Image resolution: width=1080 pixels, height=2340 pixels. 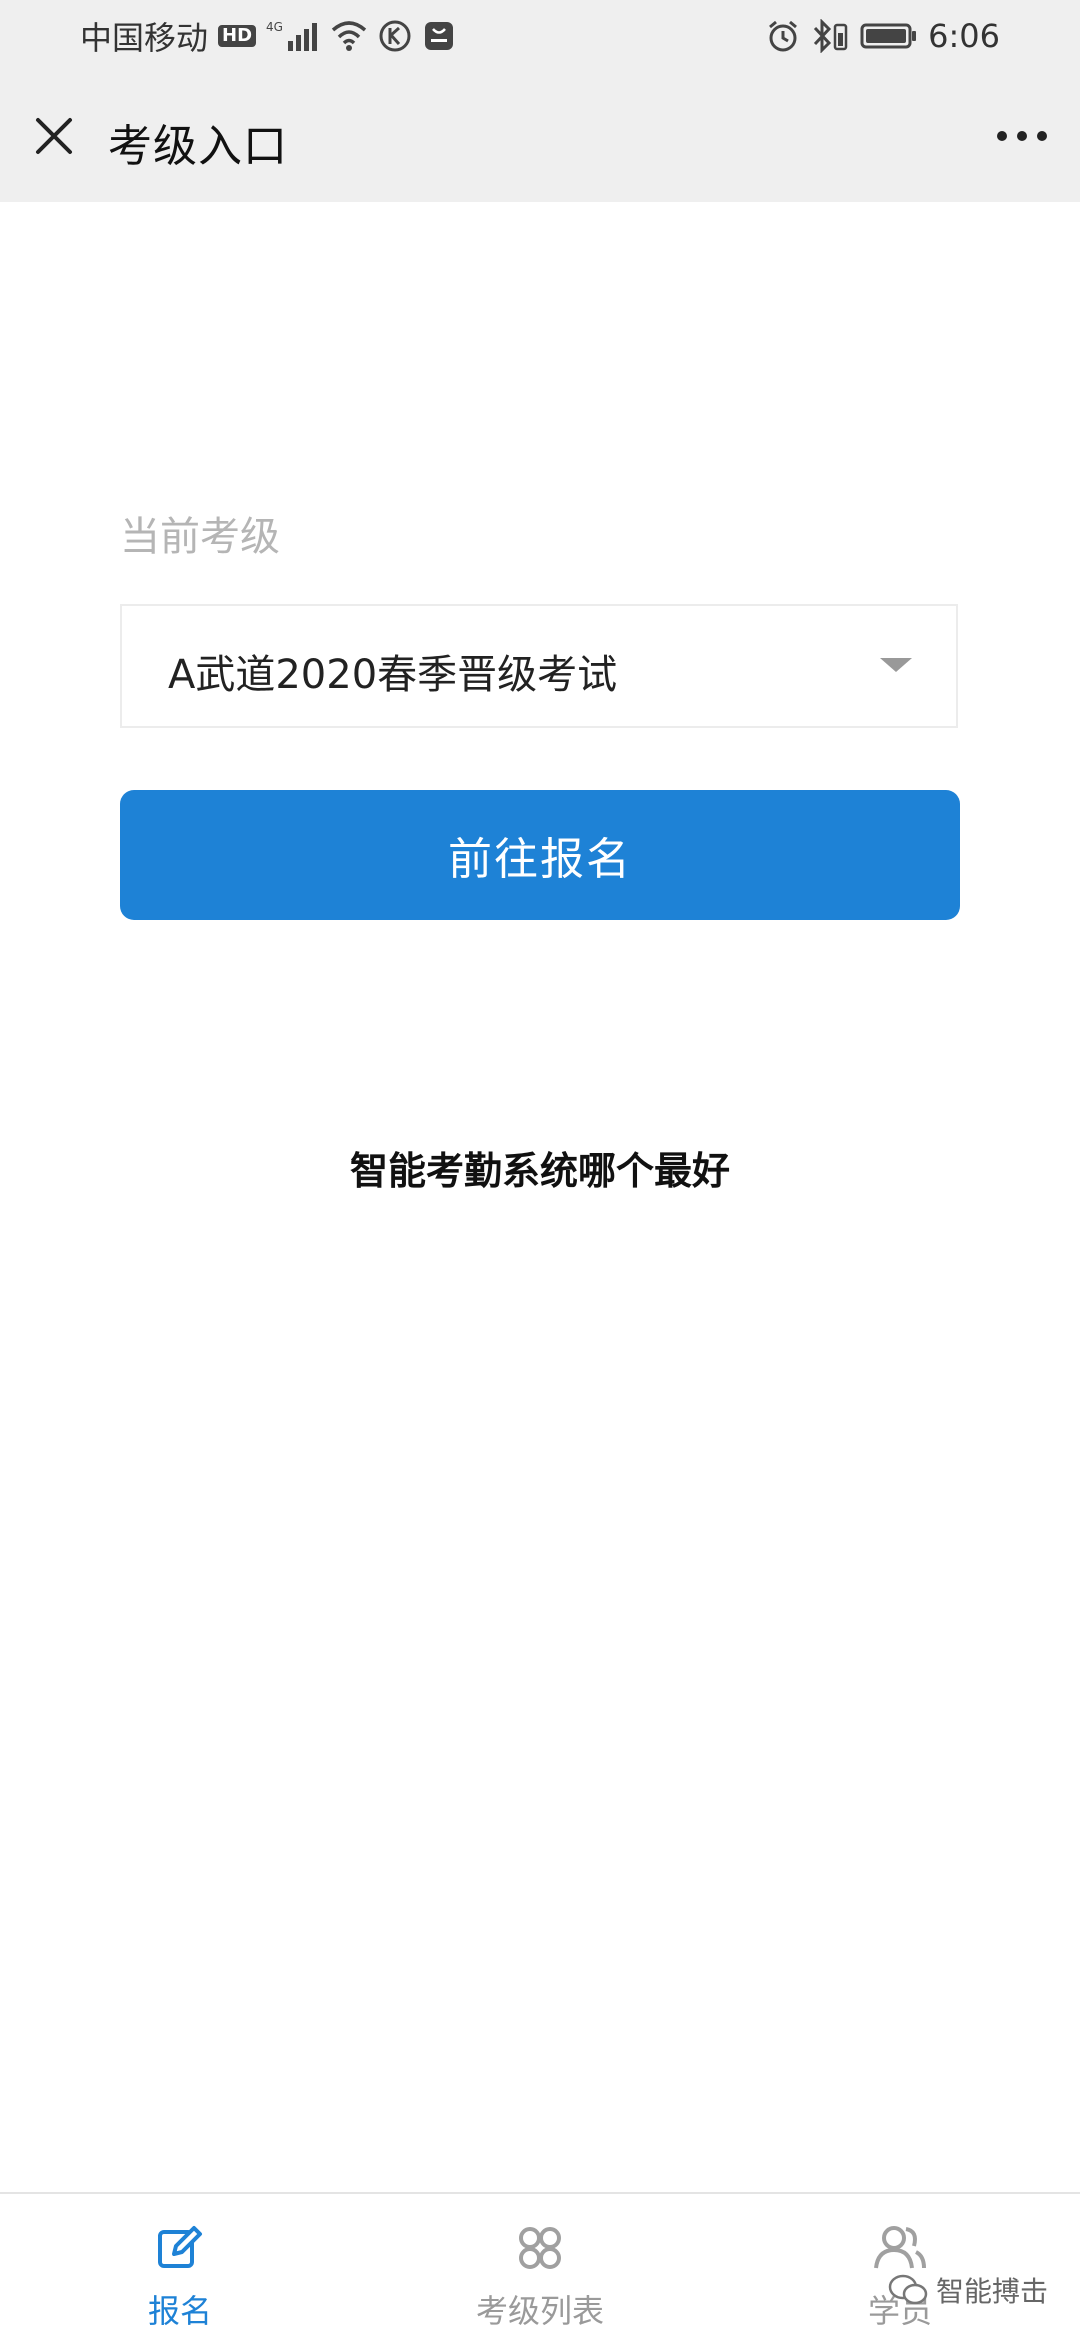 What do you see at coordinates (274, 27) in the screenshot?
I see `network-type-label: 4G` at bounding box center [274, 27].